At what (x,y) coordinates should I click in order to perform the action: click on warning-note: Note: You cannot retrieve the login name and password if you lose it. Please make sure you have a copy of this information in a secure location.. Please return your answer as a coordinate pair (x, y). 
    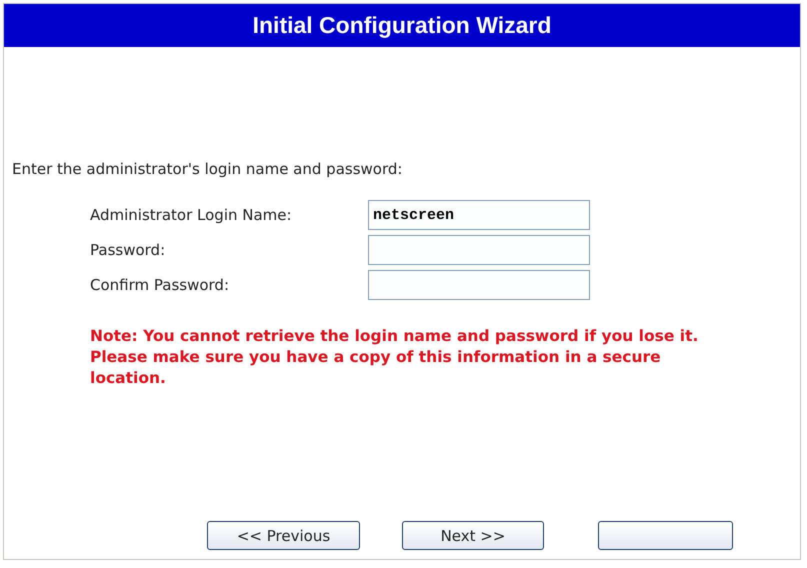
    Looking at the image, I should click on (395, 357).